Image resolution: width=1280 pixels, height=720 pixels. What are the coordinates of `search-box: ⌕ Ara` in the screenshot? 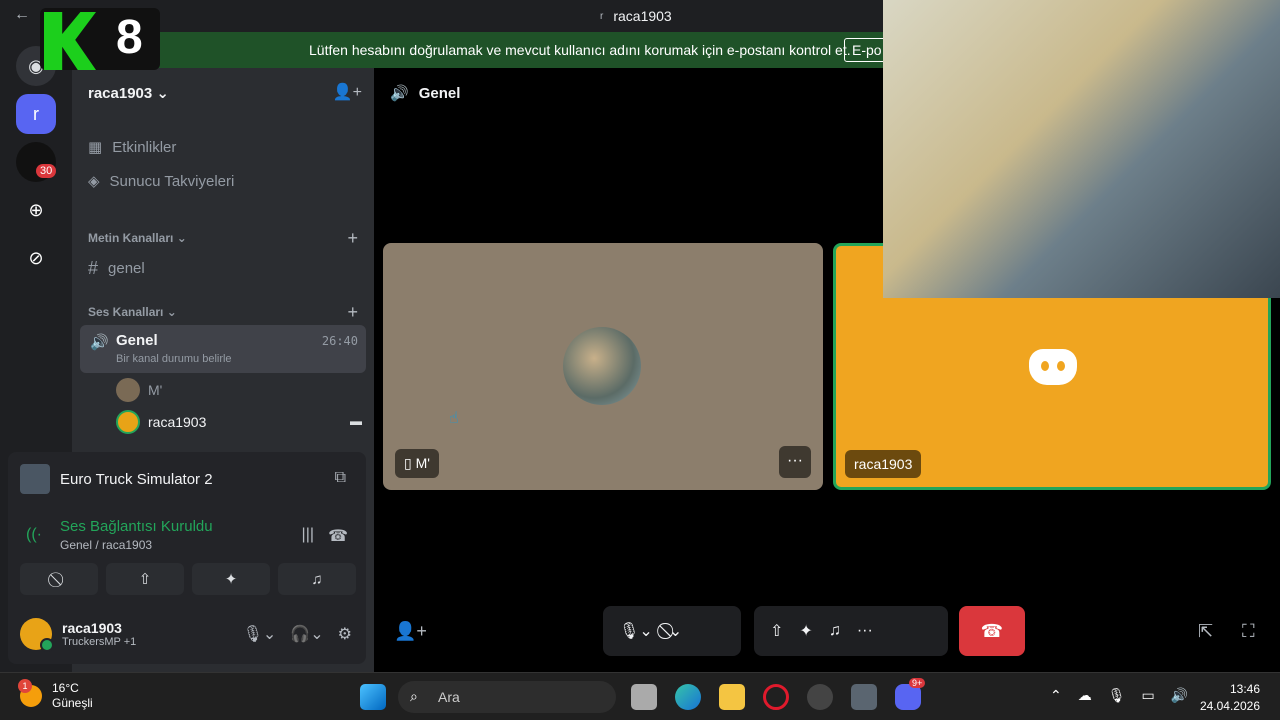 It's located at (507, 697).